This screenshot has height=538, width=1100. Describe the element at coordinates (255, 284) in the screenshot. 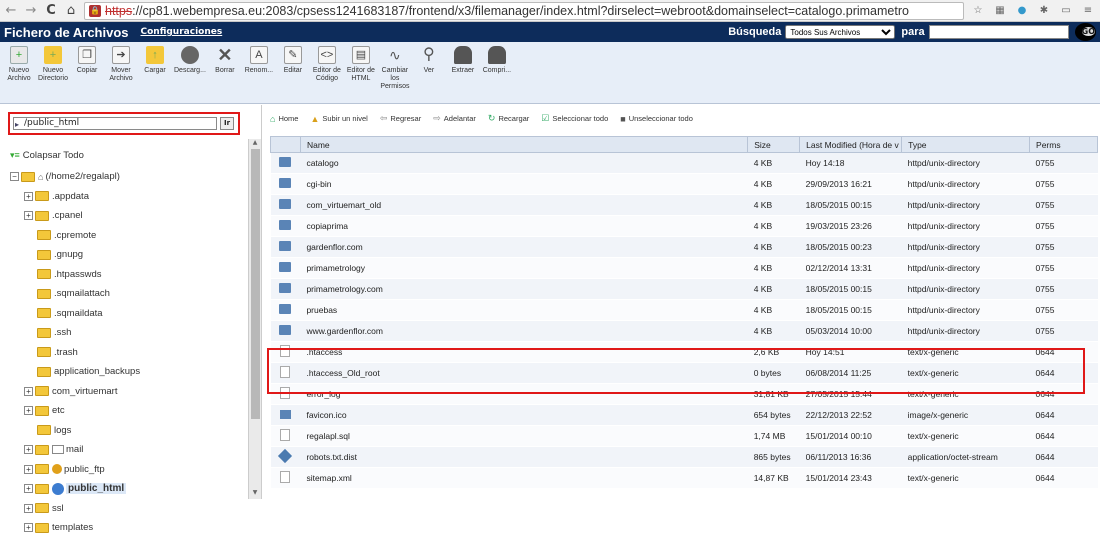

I see `scroll-thumb` at that location.